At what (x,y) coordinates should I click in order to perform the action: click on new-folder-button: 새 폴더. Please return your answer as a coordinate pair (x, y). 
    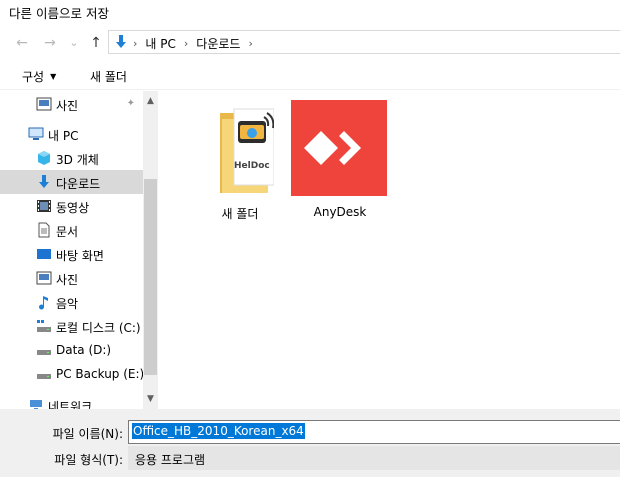
    Looking at the image, I should click on (108, 76).